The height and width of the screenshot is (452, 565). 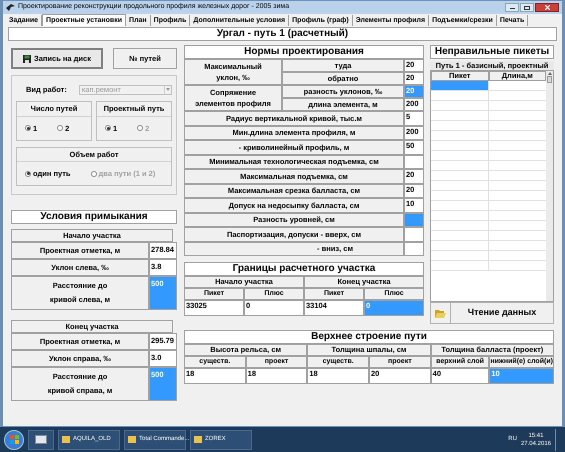 I want to click on section-title: Верхнее строение пути, so click(x=369, y=337).